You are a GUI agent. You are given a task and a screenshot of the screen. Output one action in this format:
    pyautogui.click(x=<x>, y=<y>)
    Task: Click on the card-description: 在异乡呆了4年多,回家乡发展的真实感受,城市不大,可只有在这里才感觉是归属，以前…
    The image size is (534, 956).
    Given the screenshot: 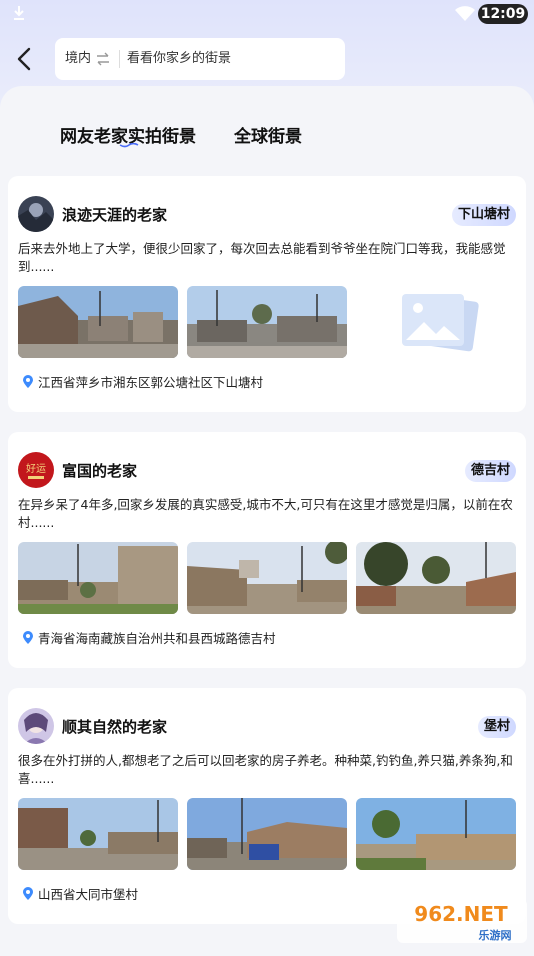 What is the action you would take?
    pyautogui.click(x=265, y=513)
    